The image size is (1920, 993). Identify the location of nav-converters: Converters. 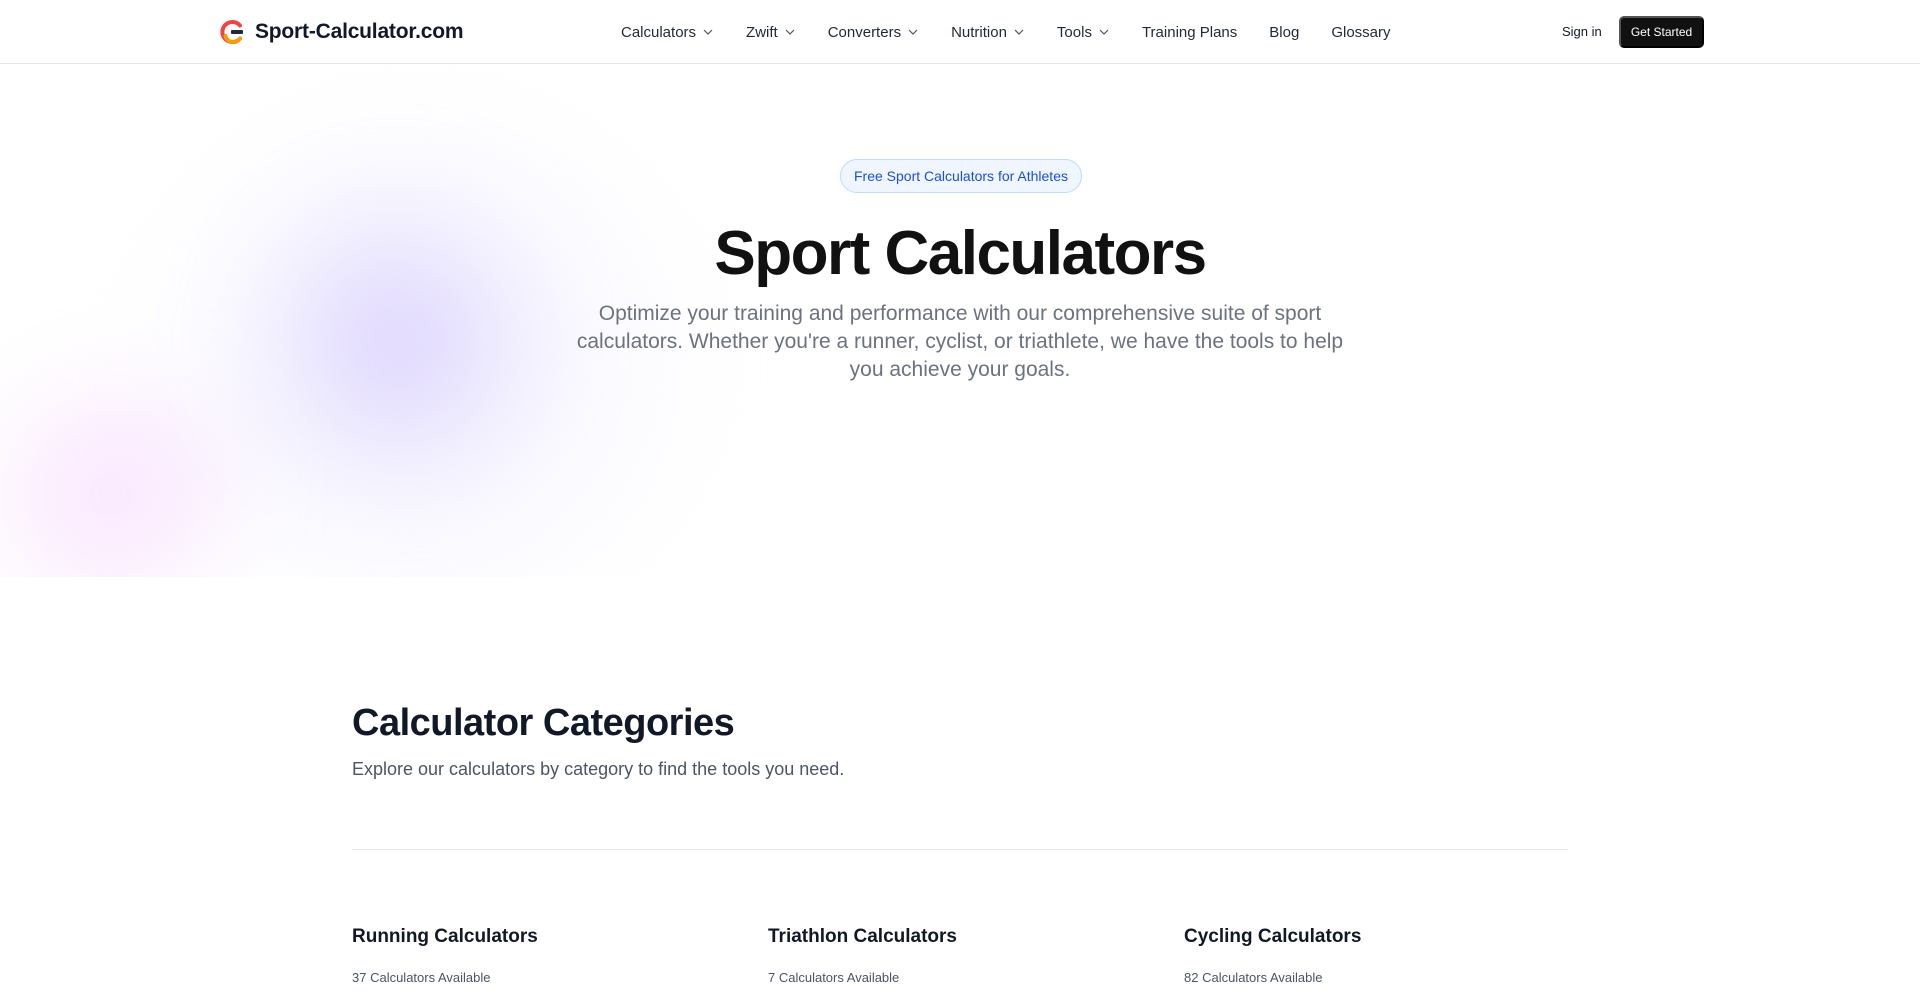
(873, 32).